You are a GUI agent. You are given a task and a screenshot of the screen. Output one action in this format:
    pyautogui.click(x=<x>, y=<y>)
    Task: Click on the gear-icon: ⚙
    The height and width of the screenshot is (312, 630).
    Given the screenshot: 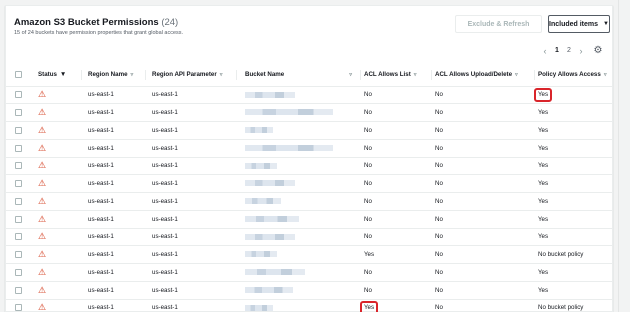 What is the action you would take?
    pyautogui.click(x=598, y=50)
    